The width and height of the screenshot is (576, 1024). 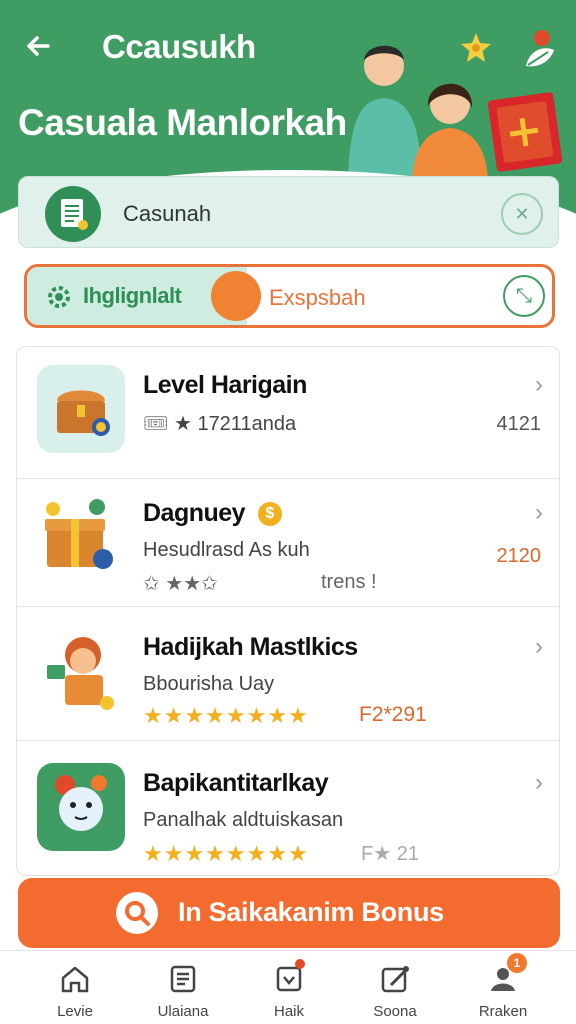 I want to click on bonus-button: In Saikakanim Bonus, so click(x=289, y=913).